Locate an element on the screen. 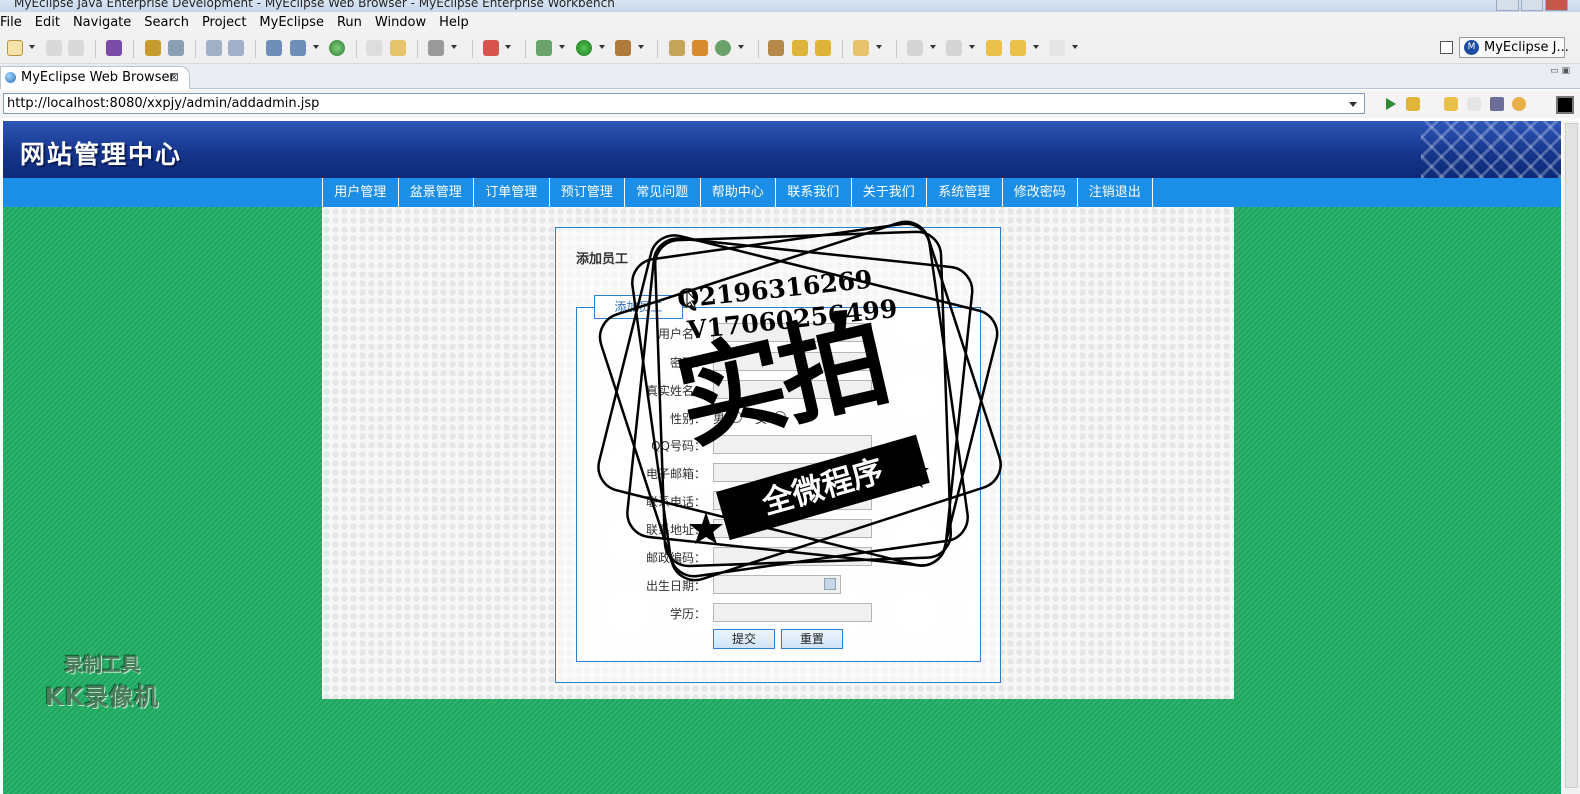 The image size is (1580, 794). globe-icon is located at coordinates (337, 48).